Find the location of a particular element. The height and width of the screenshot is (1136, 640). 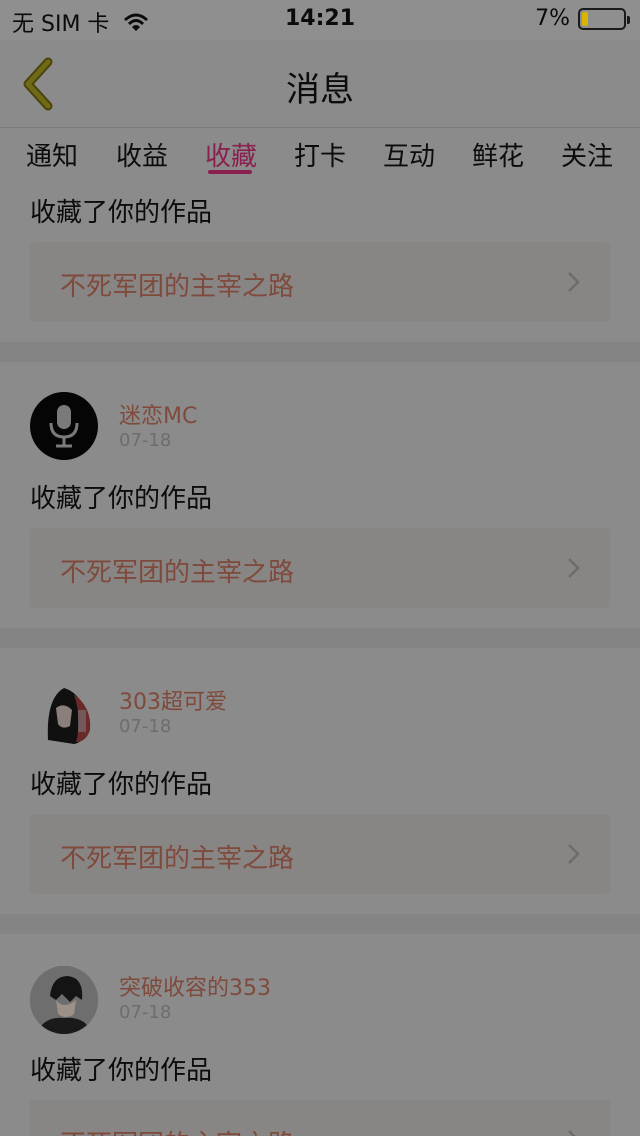

tab-flowers: 鲜花 is located at coordinates (498, 154).